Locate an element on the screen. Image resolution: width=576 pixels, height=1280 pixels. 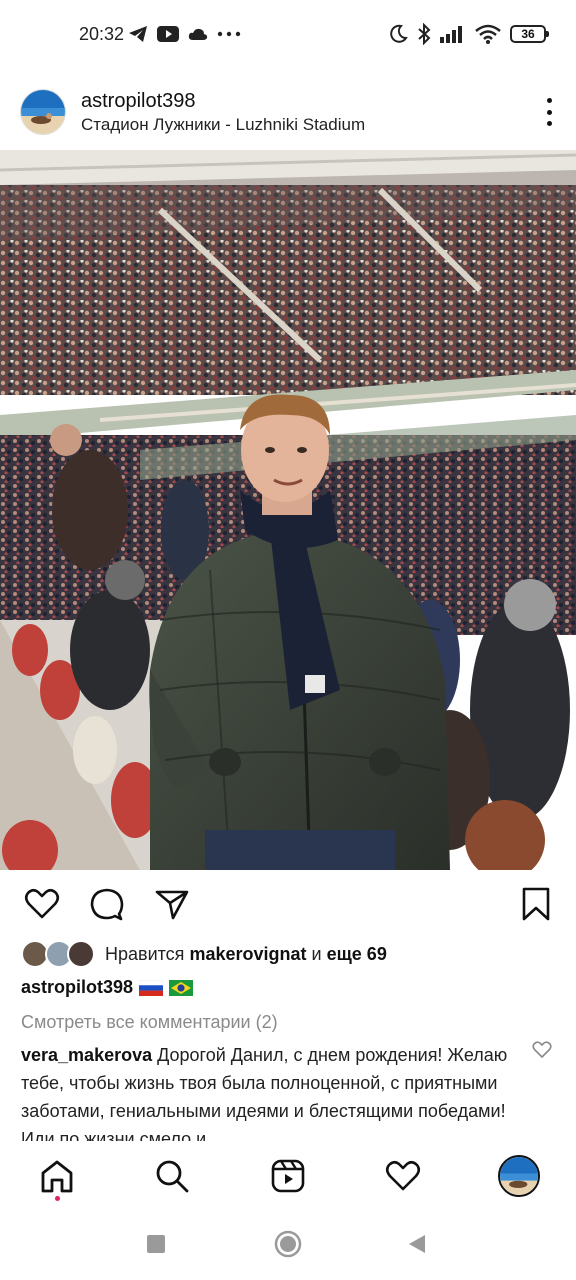
status-time: 20:32 is located at coordinates (102, 34).